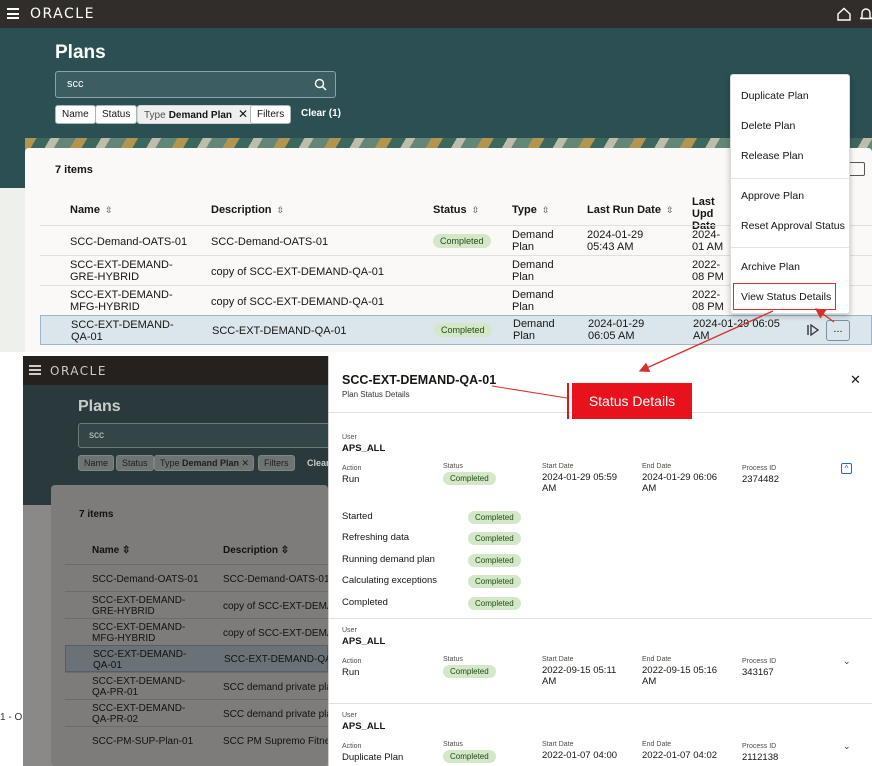 Image resolution: width=872 pixels, height=766 pixels. I want to click on start-date-label: Start Date, so click(558, 466).